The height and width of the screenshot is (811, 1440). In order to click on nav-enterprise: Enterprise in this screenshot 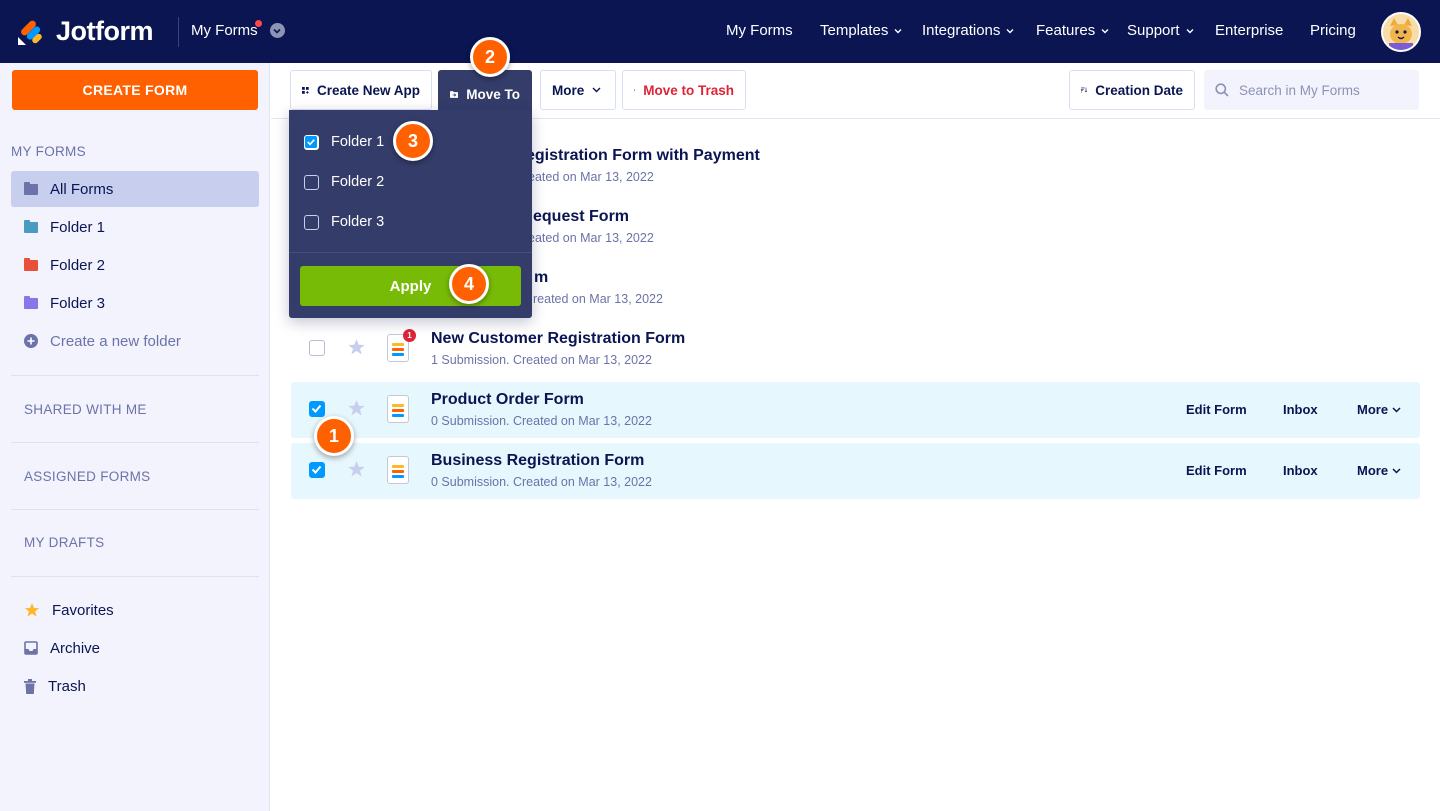, I will do `click(1249, 30)`.